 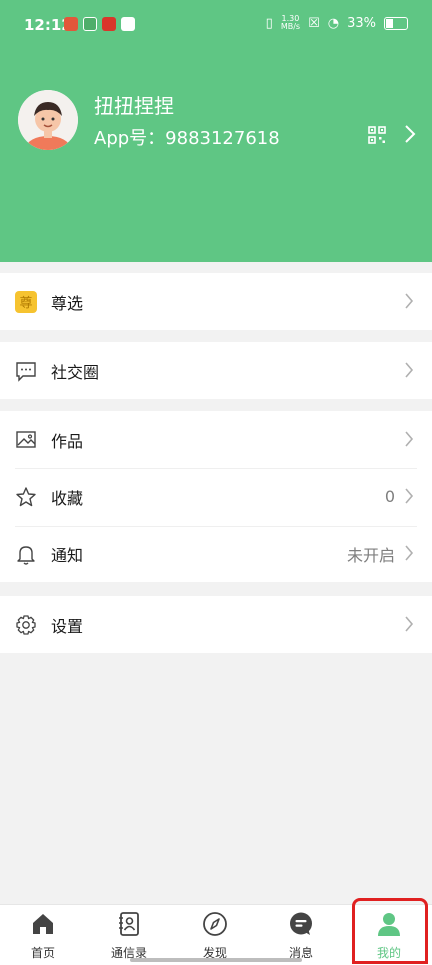 What do you see at coordinates (26, 439) in the screenshot?
I see `image-icon` at bounding box center [26, 439].